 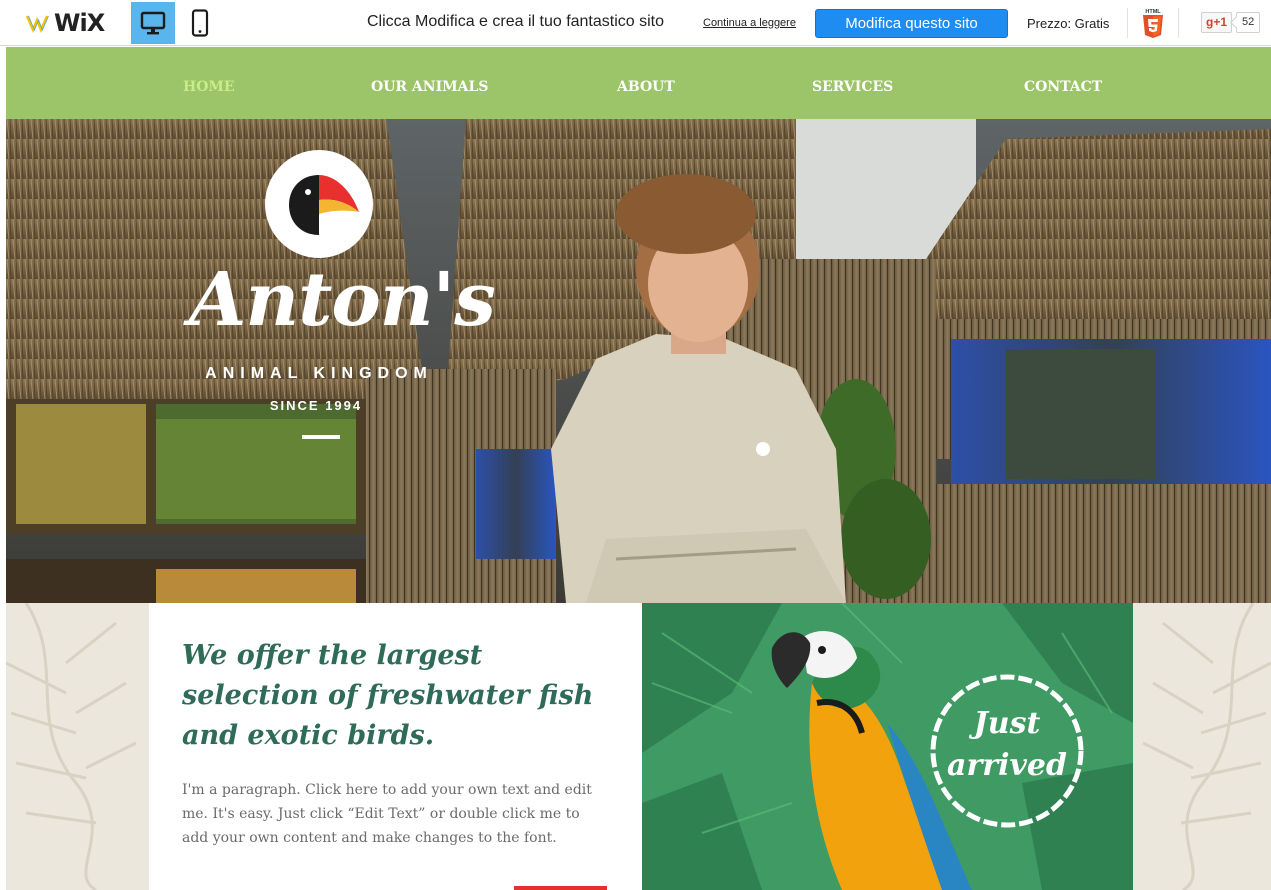 What do you see at coordinates (209, 87) in the screenshot?
I see `nav-item-home: HOME` at bounding box center [209, 87].